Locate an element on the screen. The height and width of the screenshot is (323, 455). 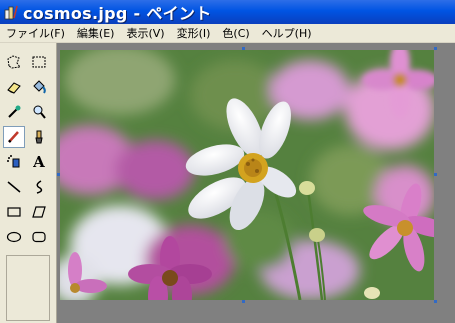
rectangle-icon is located at coordinates (14, 212).